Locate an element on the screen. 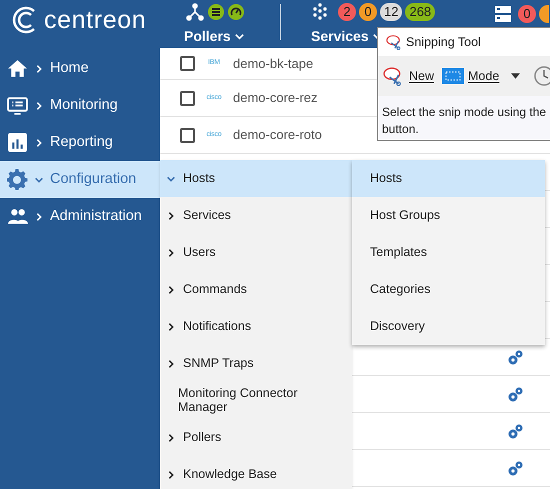 This screenshot has width=550, height=489. chart-icon is located at coordinates (17, 142).